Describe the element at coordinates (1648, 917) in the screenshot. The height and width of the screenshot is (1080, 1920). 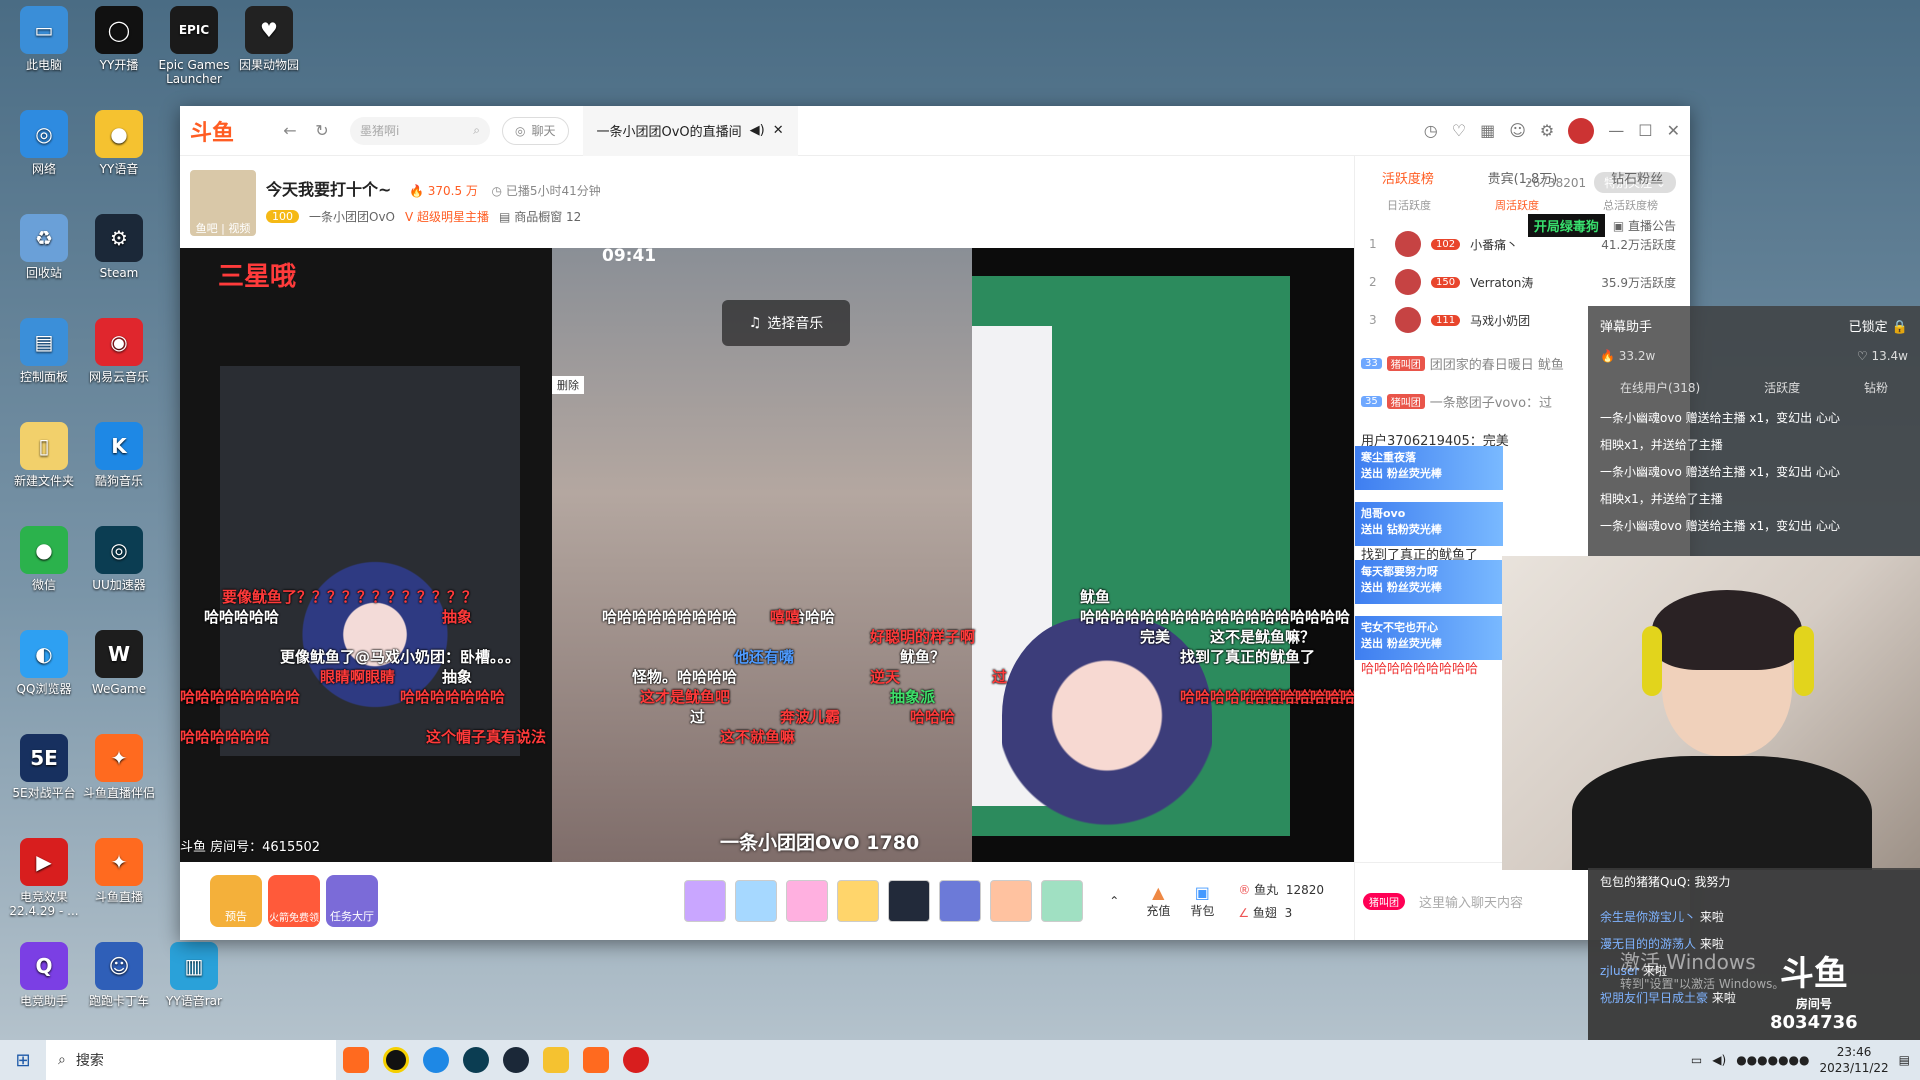
I see `entry-name: 余生是你游宝儿丶` at that location.